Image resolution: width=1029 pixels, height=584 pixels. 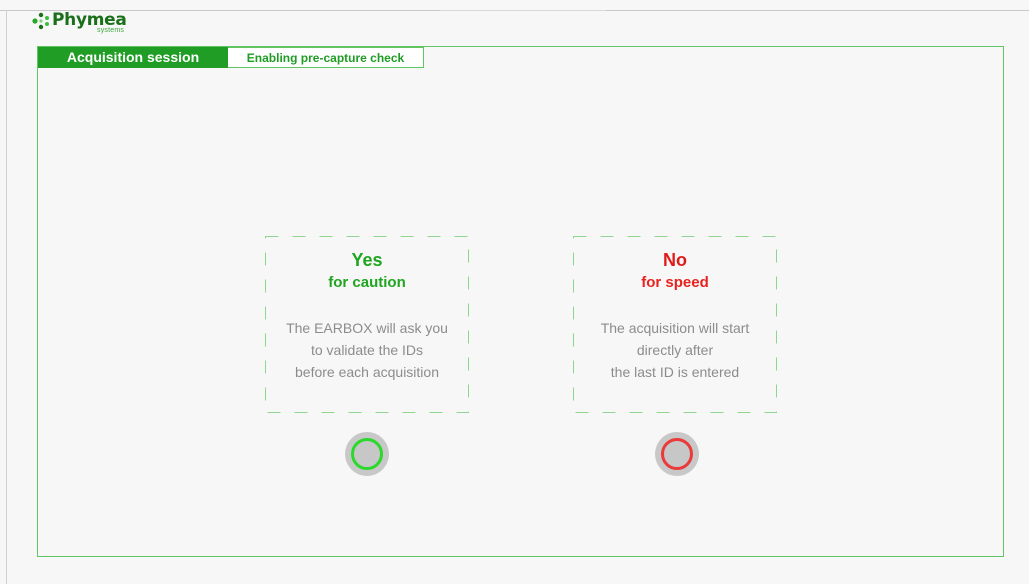 I want to click on red-ring-icon, so click(x=677, y=454).